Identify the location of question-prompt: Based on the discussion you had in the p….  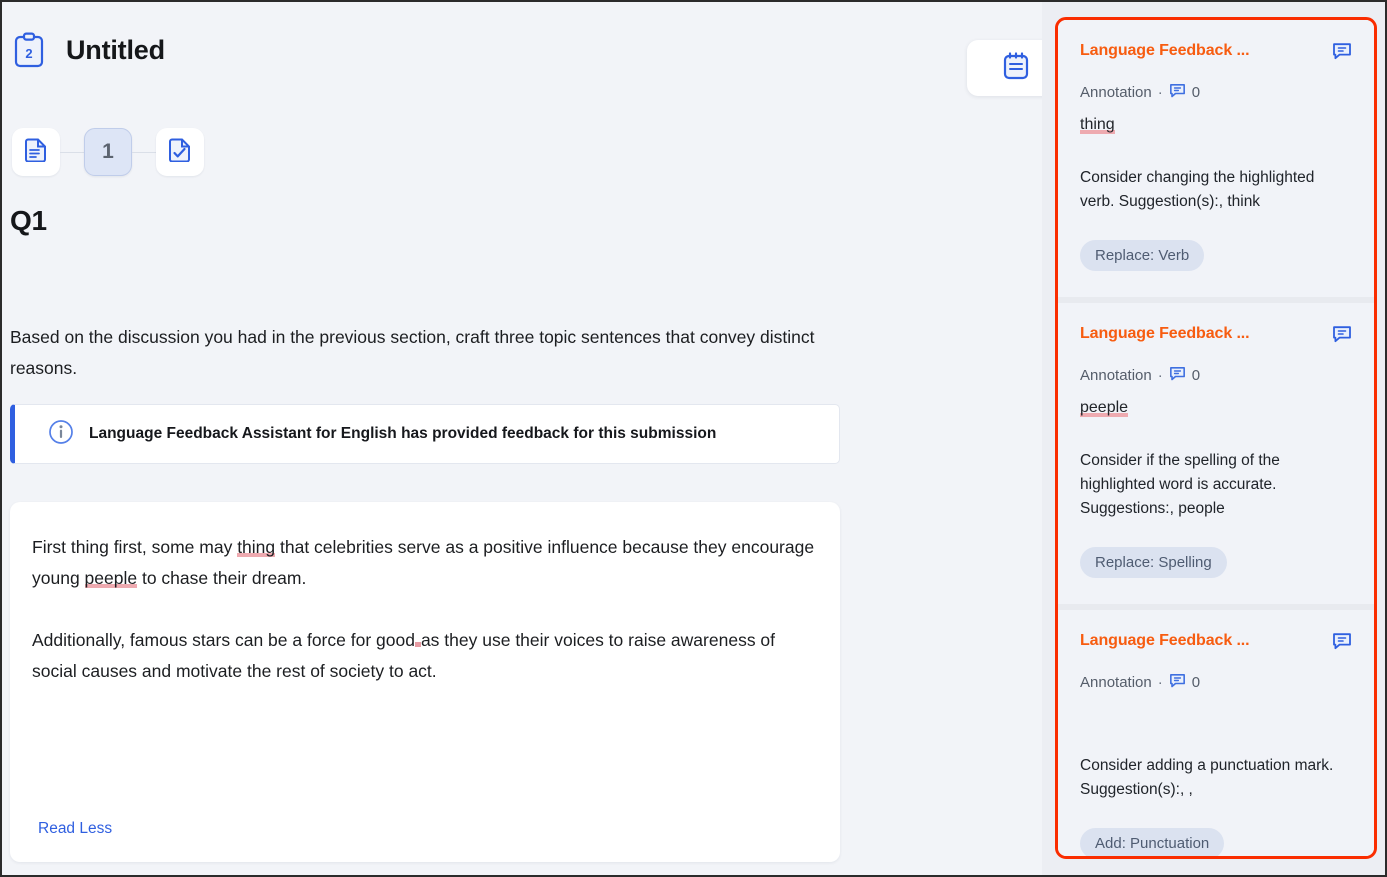
(412, 352).